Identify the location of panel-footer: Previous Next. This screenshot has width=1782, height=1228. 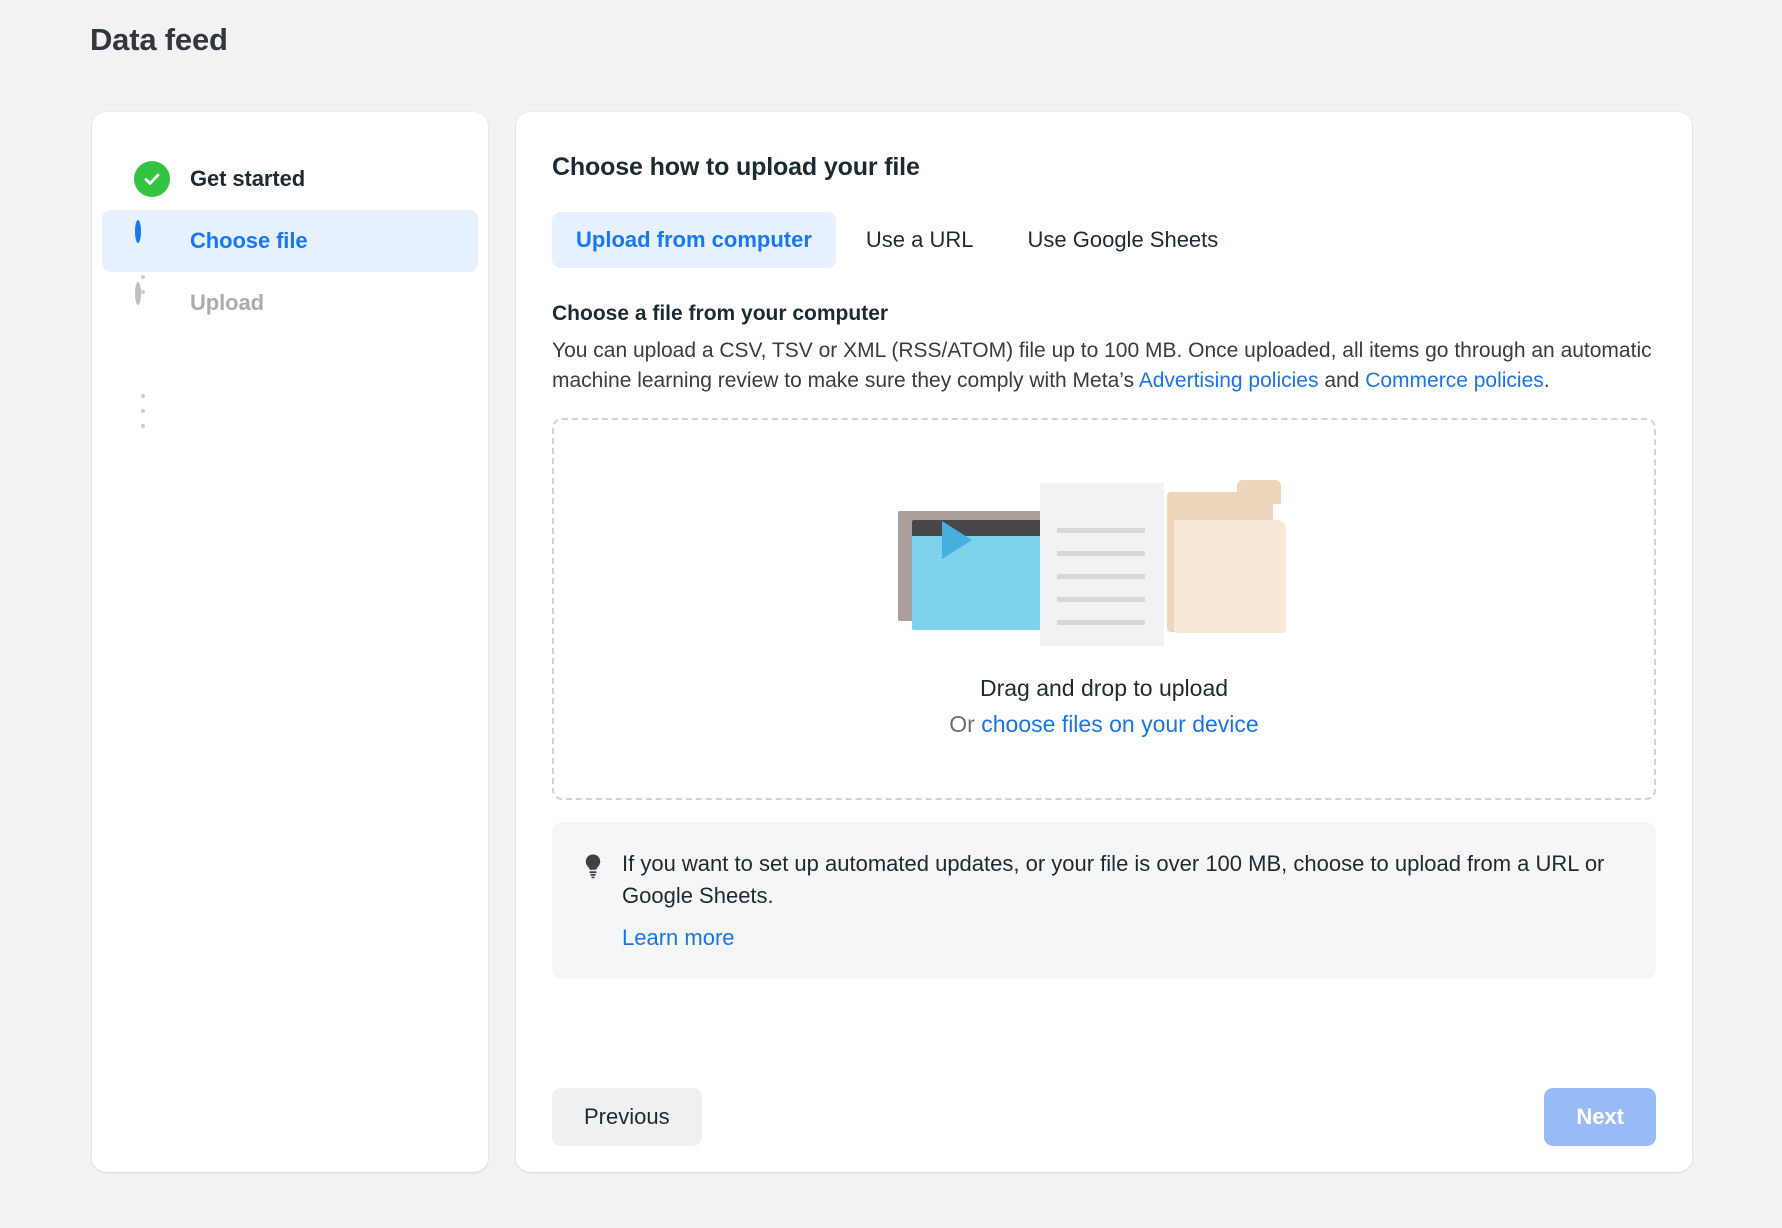
(1104, 1117).